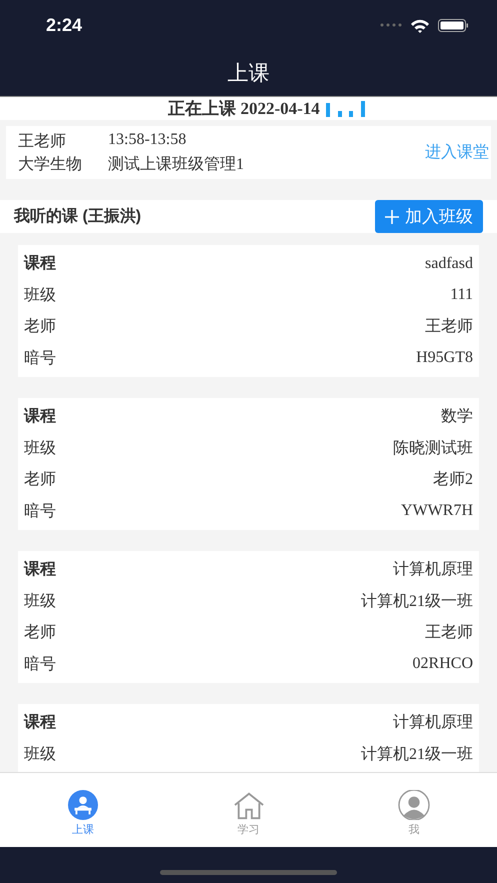  What do you see at coordinates (442, 664) in the screenshot?
I see `field-value: 02RHCO` at bounding box center [442, 664].